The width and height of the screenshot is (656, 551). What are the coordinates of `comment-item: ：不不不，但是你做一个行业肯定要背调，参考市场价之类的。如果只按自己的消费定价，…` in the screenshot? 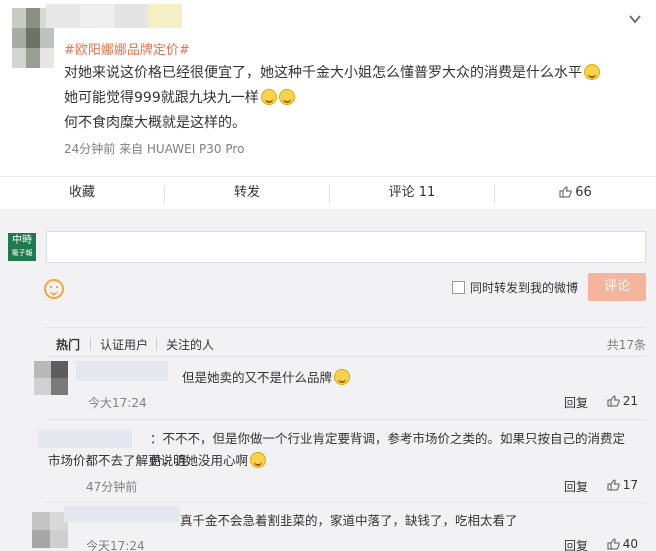 It's located at (342, 464).